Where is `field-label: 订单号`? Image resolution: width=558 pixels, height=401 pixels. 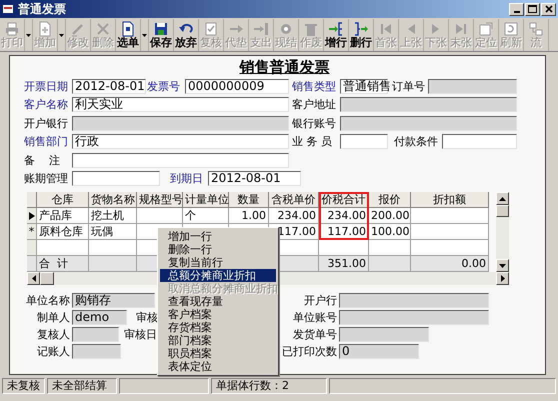 field-label: 订单号 is located at coordinates (409, 86).